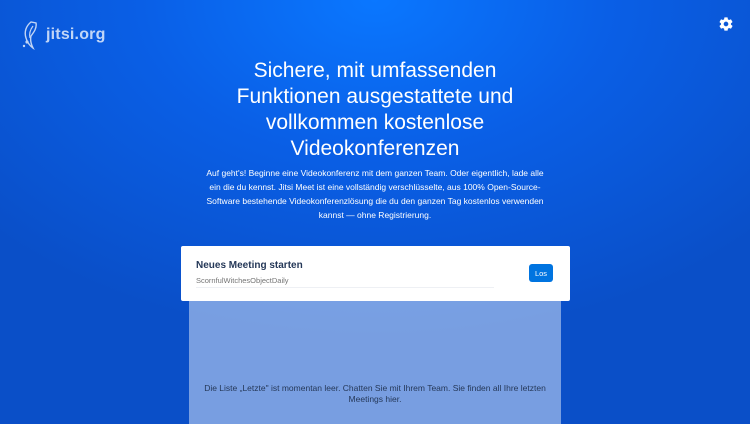 The width and height of the screenshot is (750, 424). I want to click on jitsi-logo-icon, so click(29, 35).